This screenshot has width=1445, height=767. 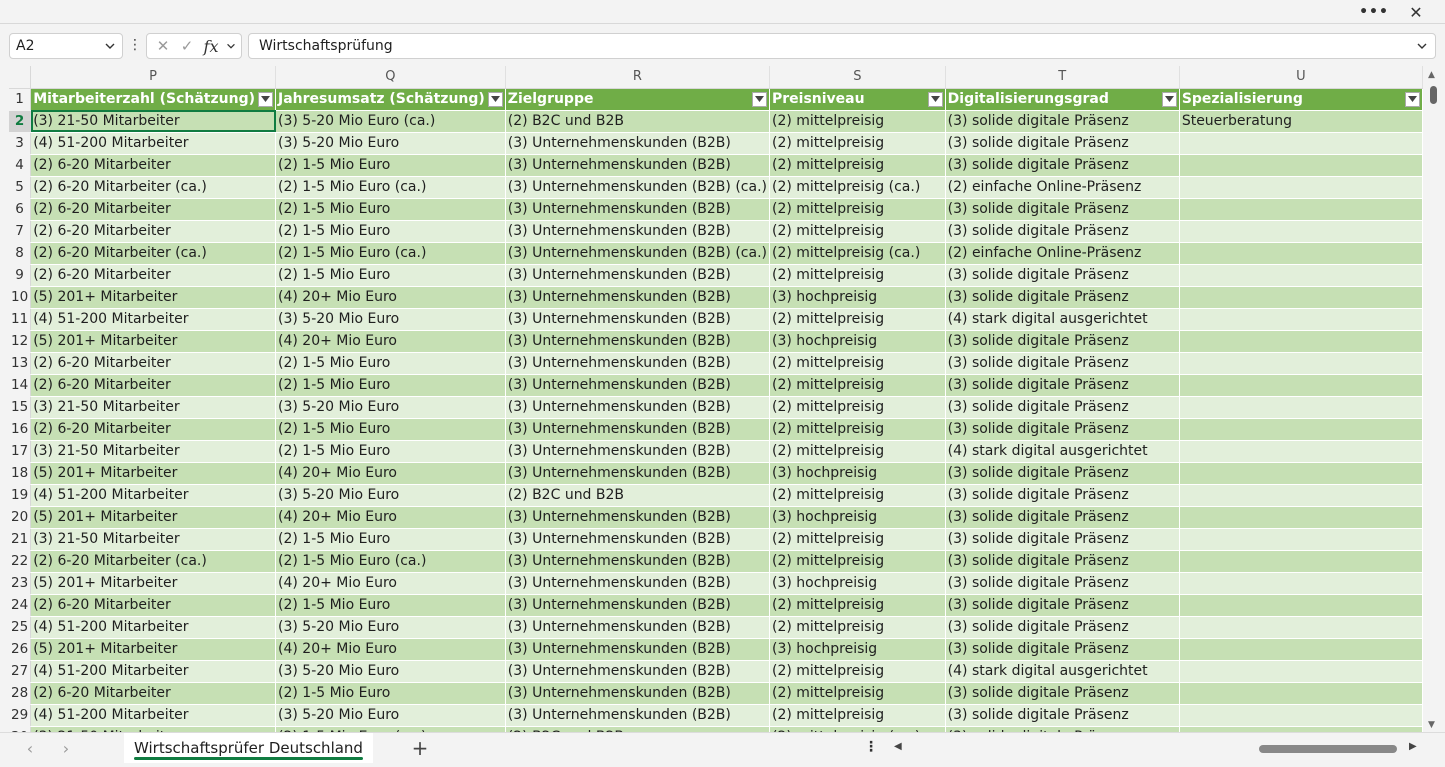 What do you see at coordinates (153, 671) in the screenshot?
I see `table-cell: (4) 51-200 Mitarbeiter` at bounding box center [153, 671].